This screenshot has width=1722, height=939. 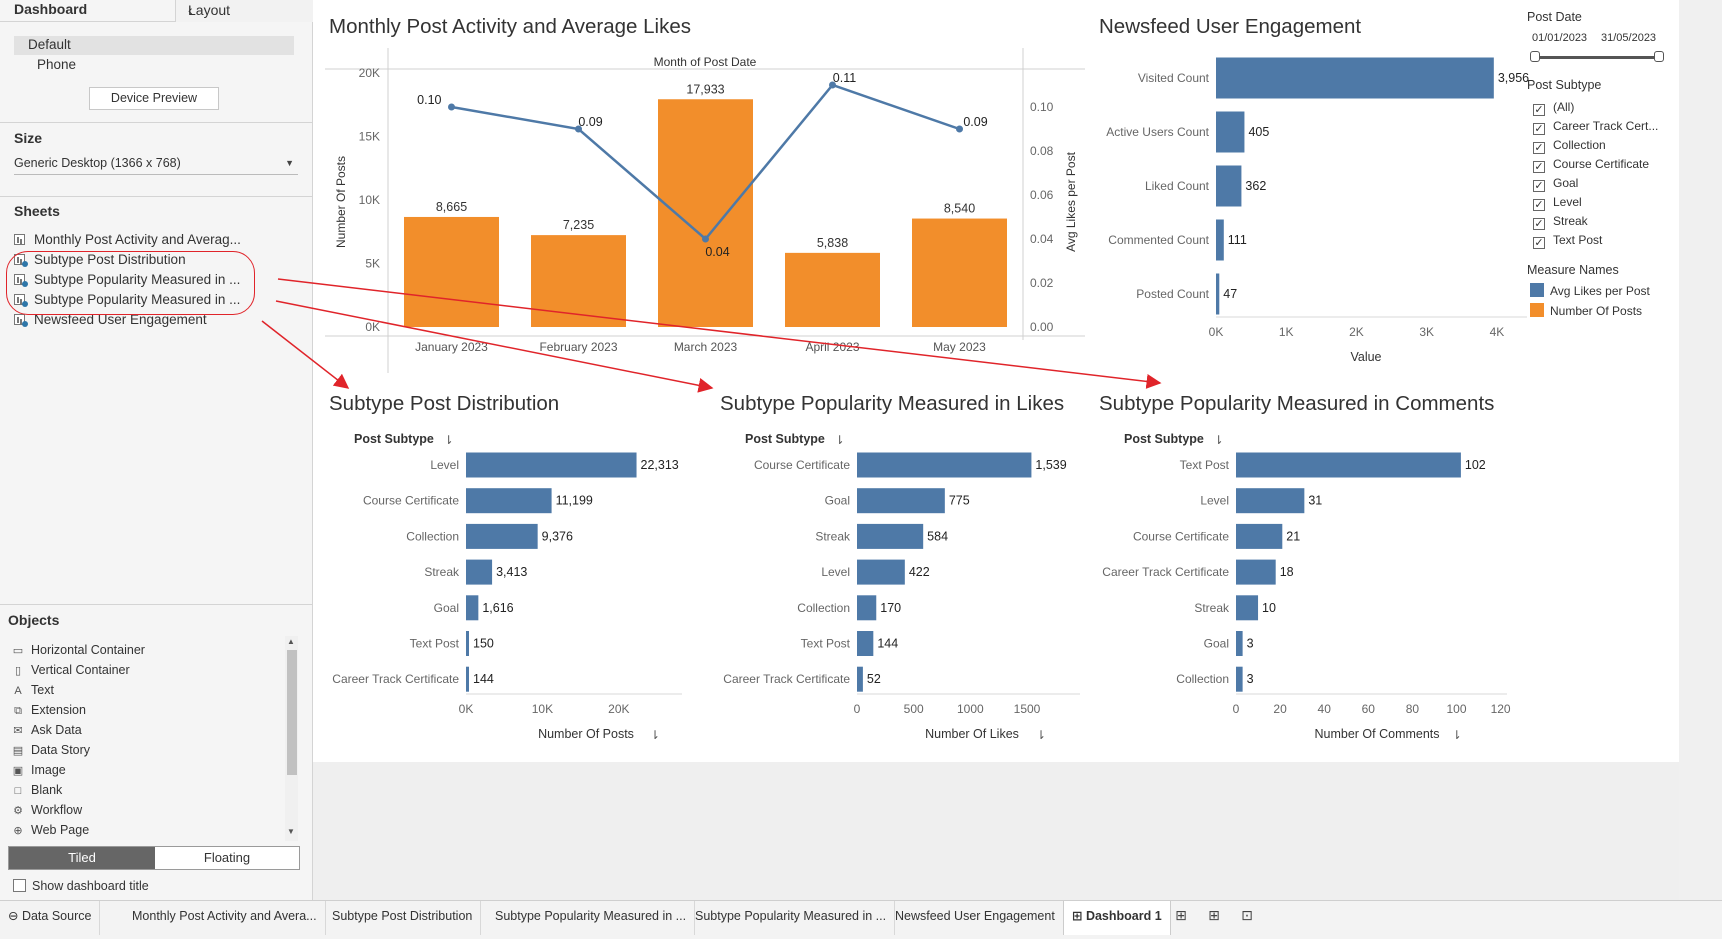 I want to click on bar-value-label: 584, so click(x=937, y=536).